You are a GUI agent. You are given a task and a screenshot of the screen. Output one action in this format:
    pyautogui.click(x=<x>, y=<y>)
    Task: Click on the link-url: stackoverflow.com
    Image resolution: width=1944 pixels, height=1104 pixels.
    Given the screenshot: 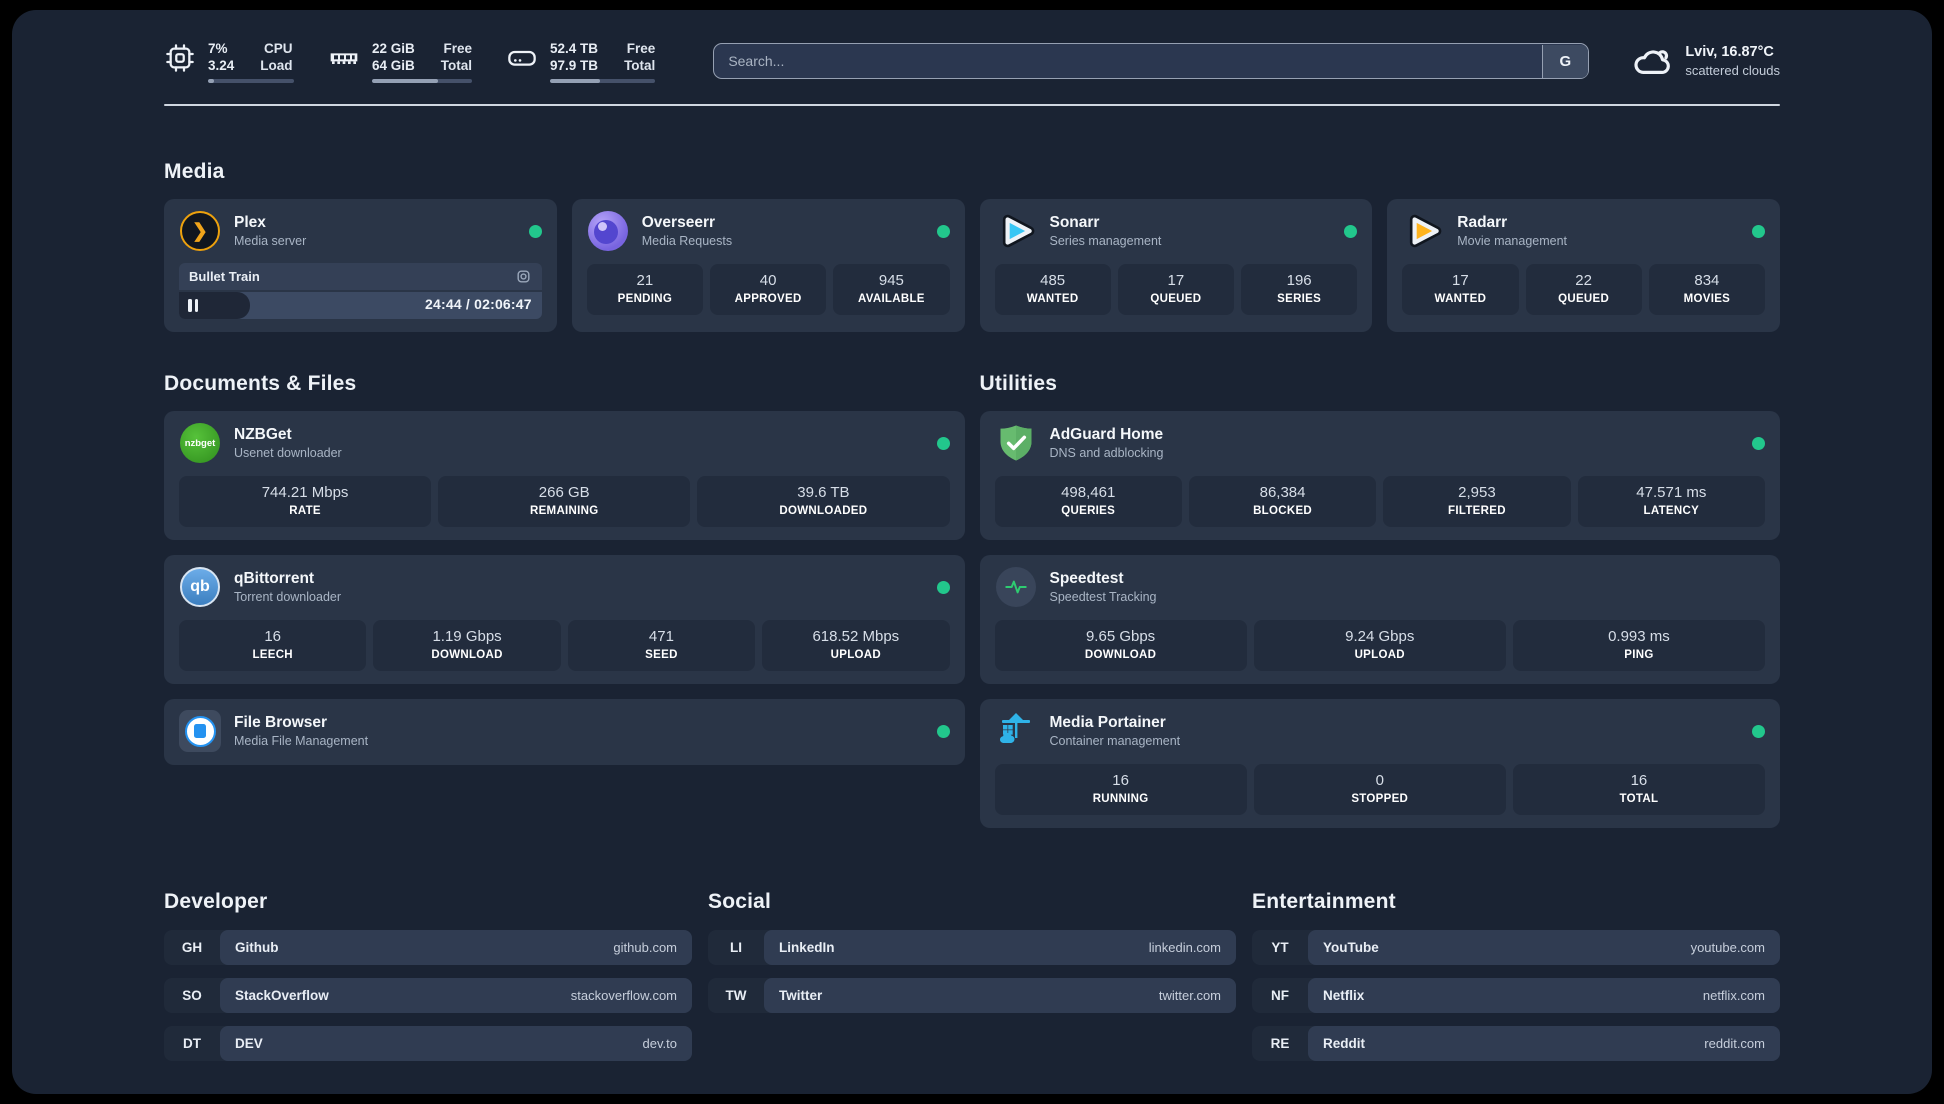 What is the action you would take?
    pyautogui.click(x=623, y=995)
    